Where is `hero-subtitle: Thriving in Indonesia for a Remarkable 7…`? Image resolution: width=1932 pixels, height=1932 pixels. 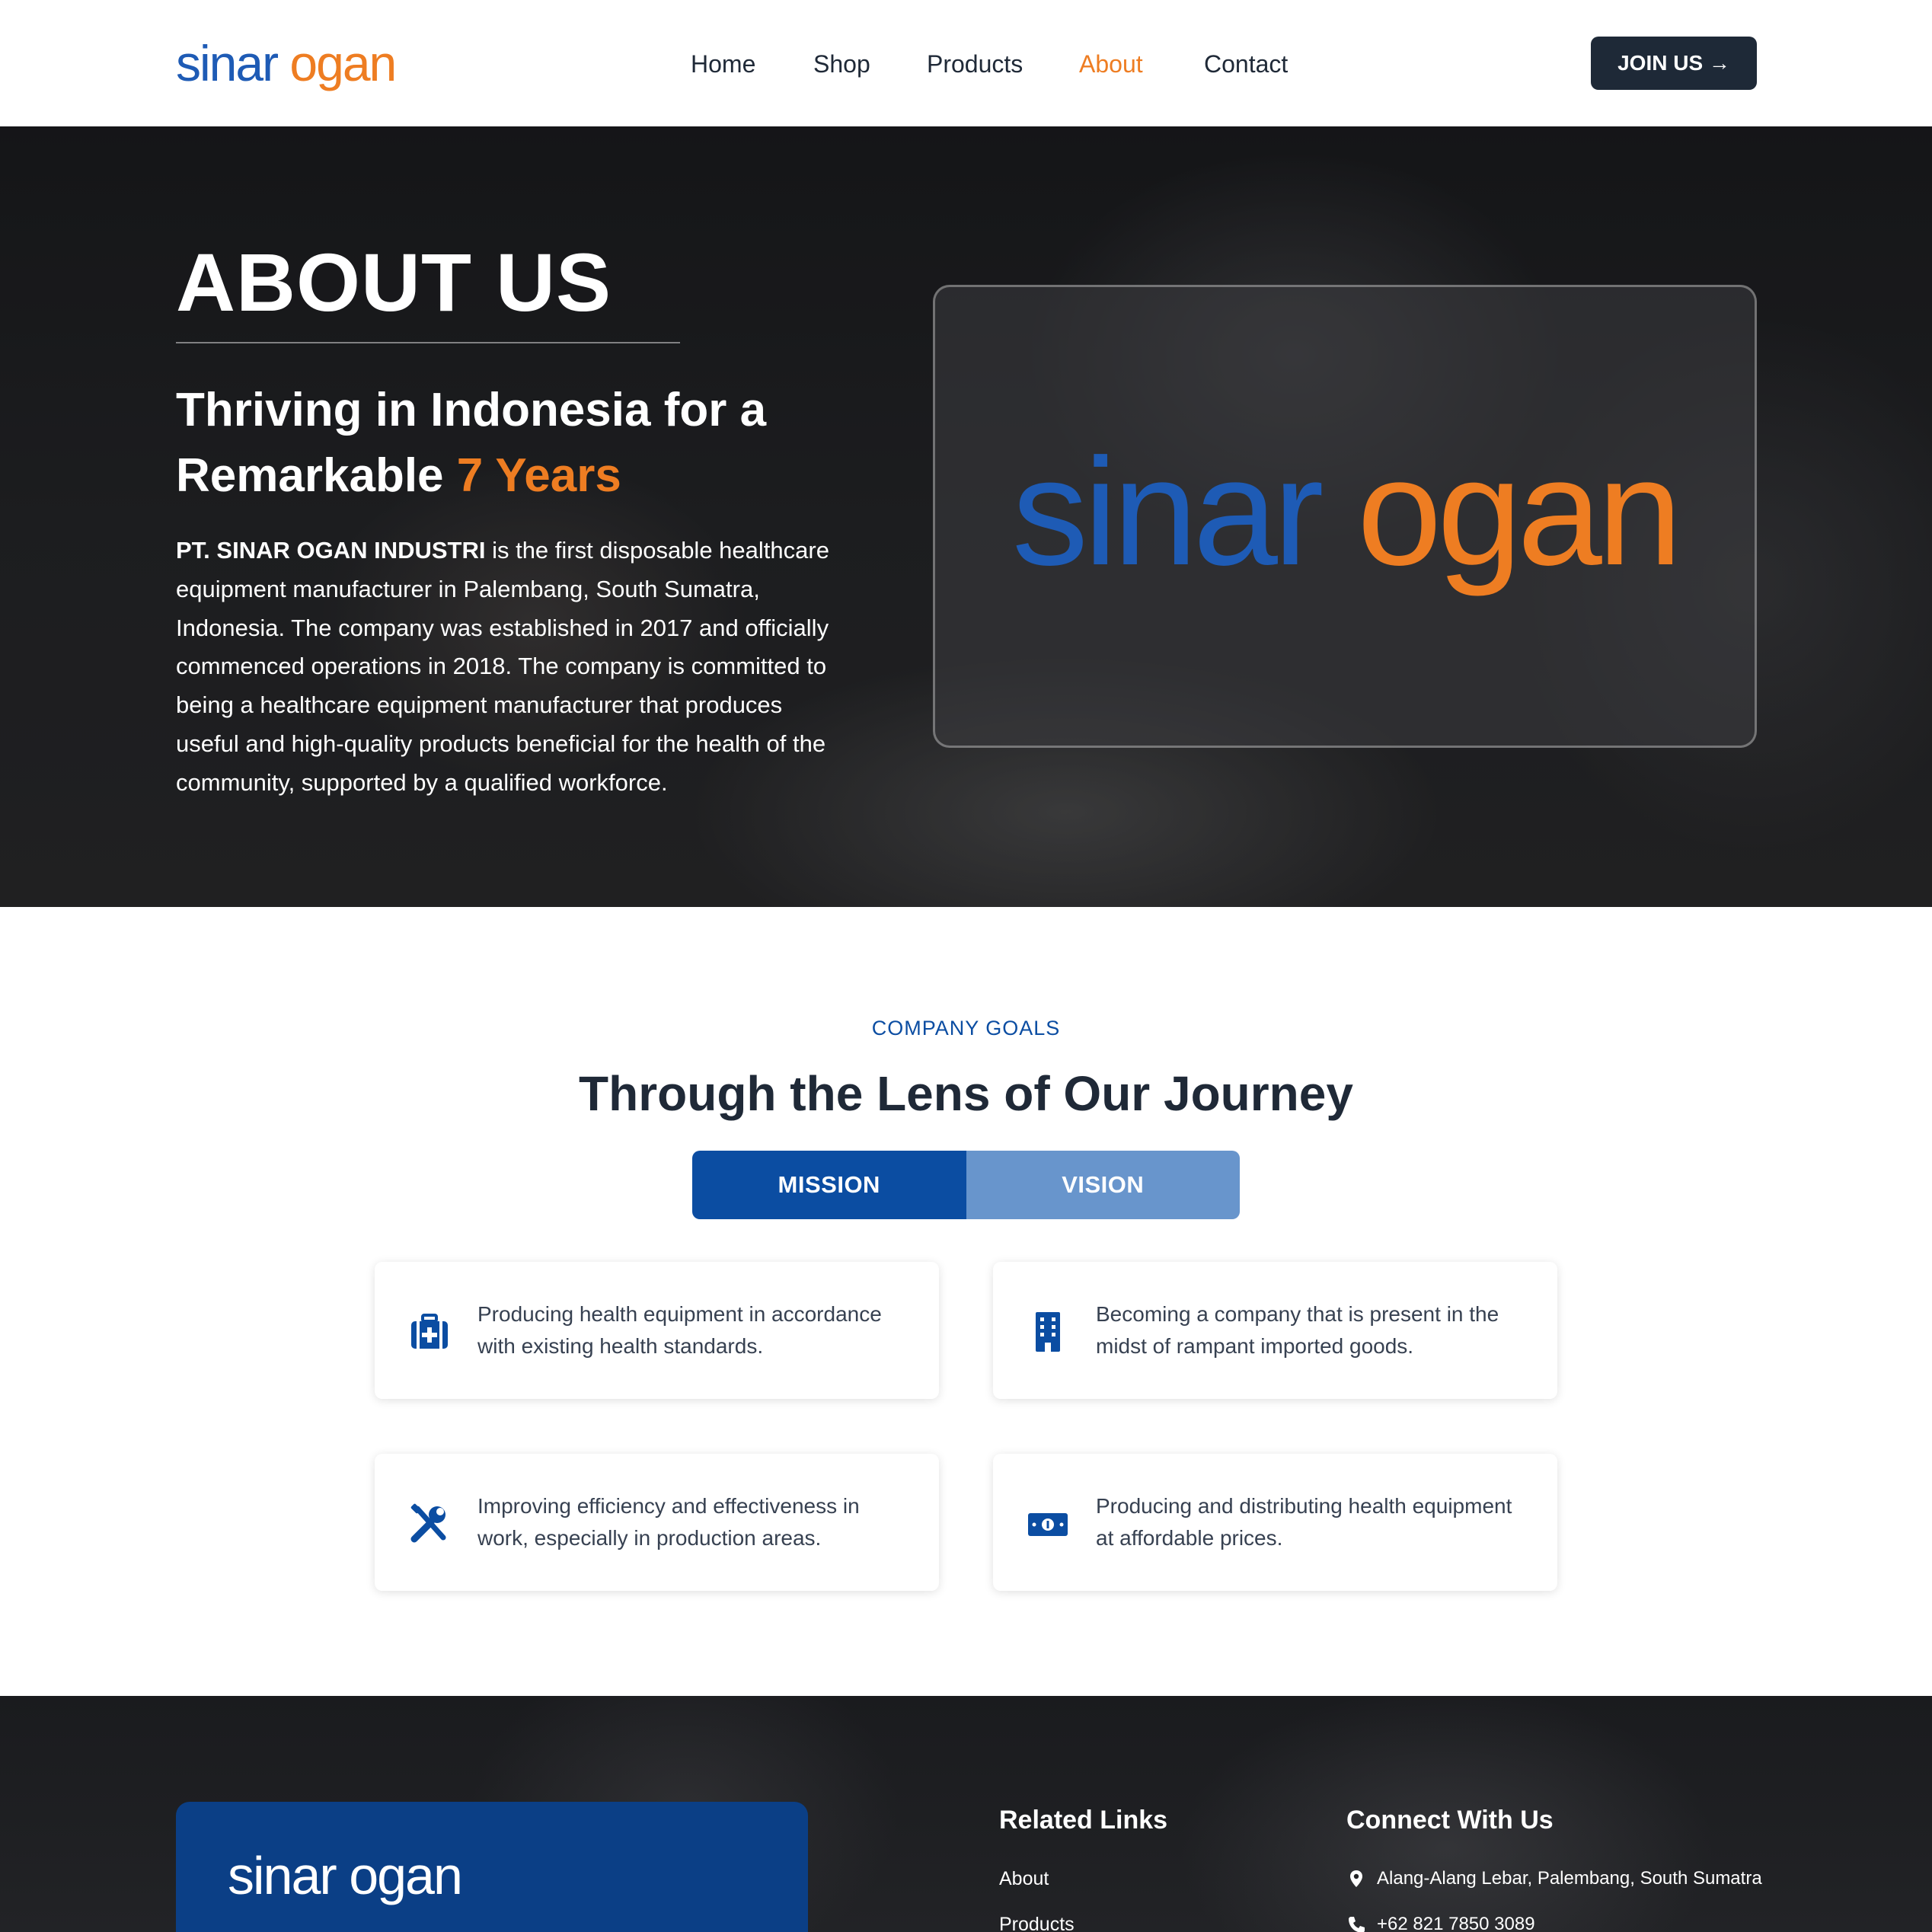 hero-subtitle: Thriving in Indonesia for a Remarkable 7… is located at coordinates (518, 443).